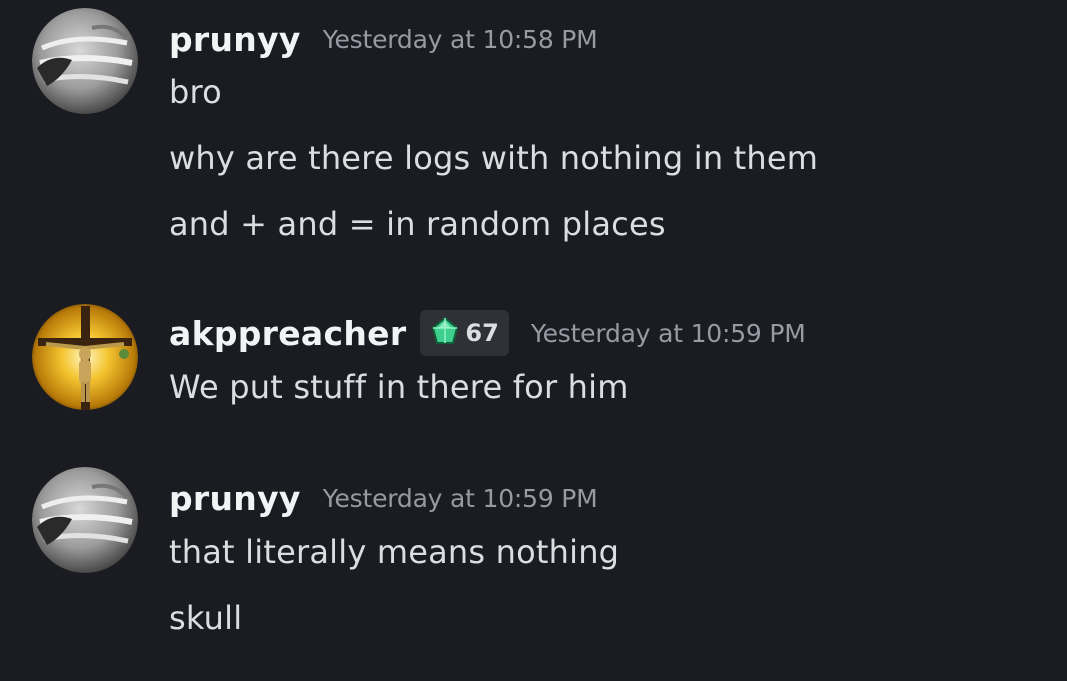  Describe the element at coordinates (206, 618) in the screenshot. I see `message-text: skull` at that location.